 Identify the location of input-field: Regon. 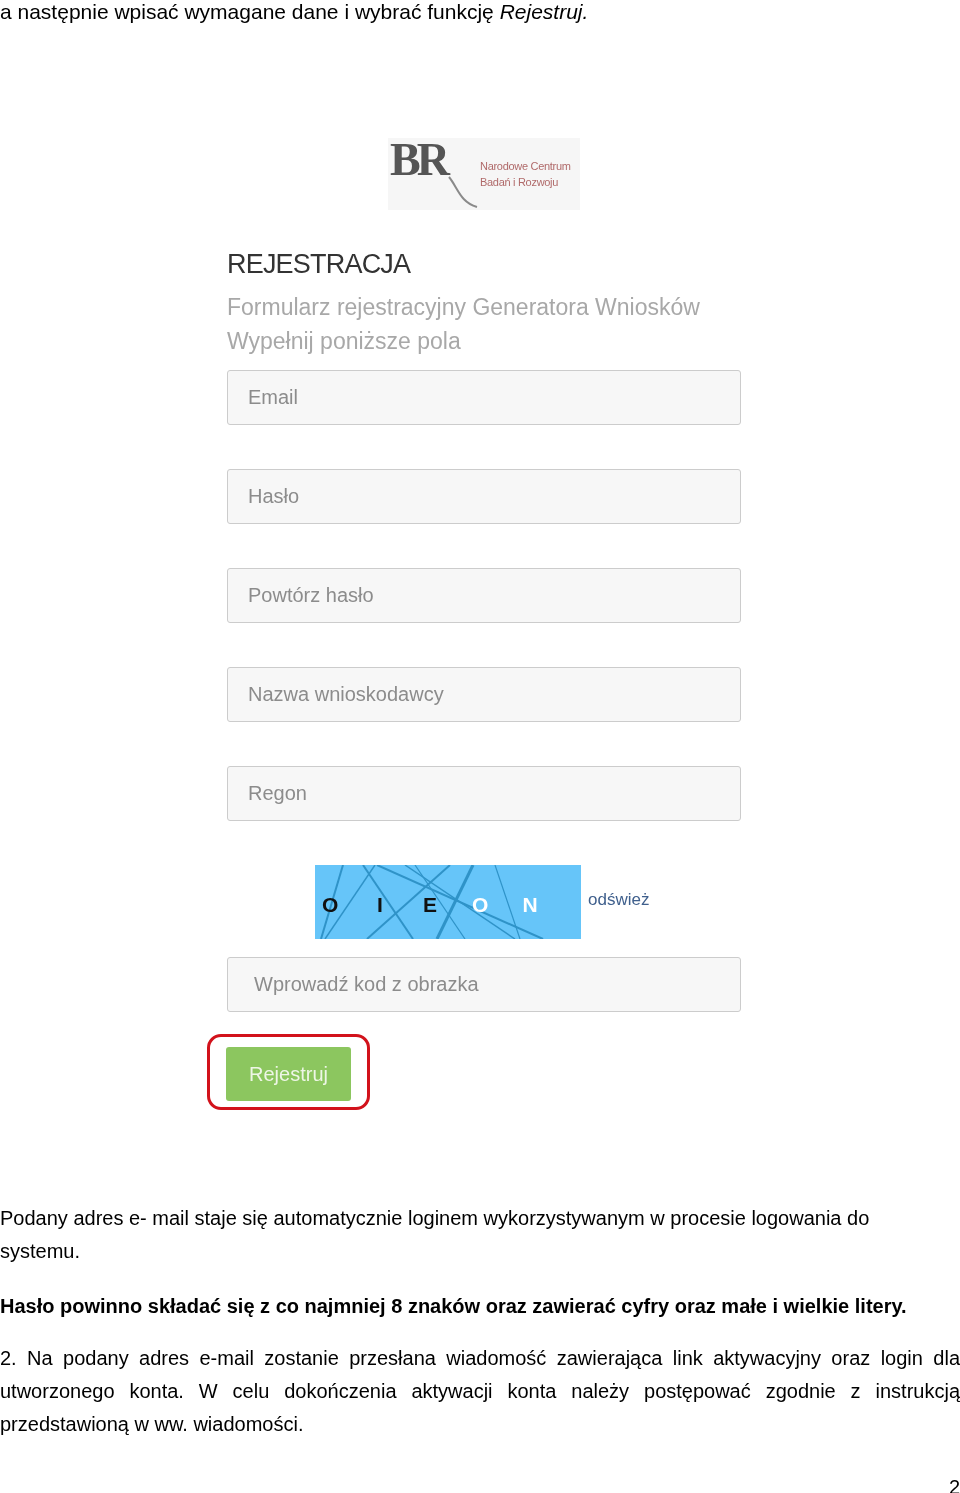
(484, 793).